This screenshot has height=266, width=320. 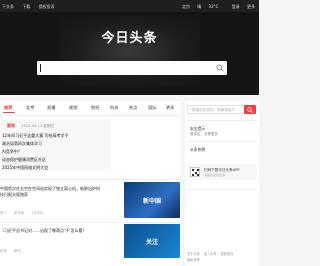 I want to click on tab-recommend: 推荐, so click(x=8, y=108).